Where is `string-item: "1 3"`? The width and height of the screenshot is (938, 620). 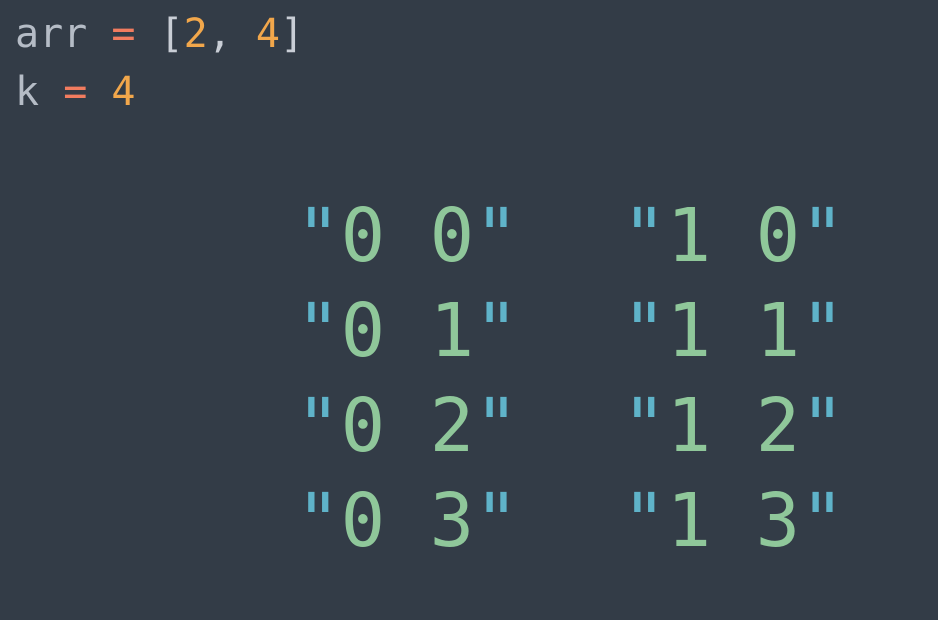
string-item: "1 3" is located at coordinates (733, 528).